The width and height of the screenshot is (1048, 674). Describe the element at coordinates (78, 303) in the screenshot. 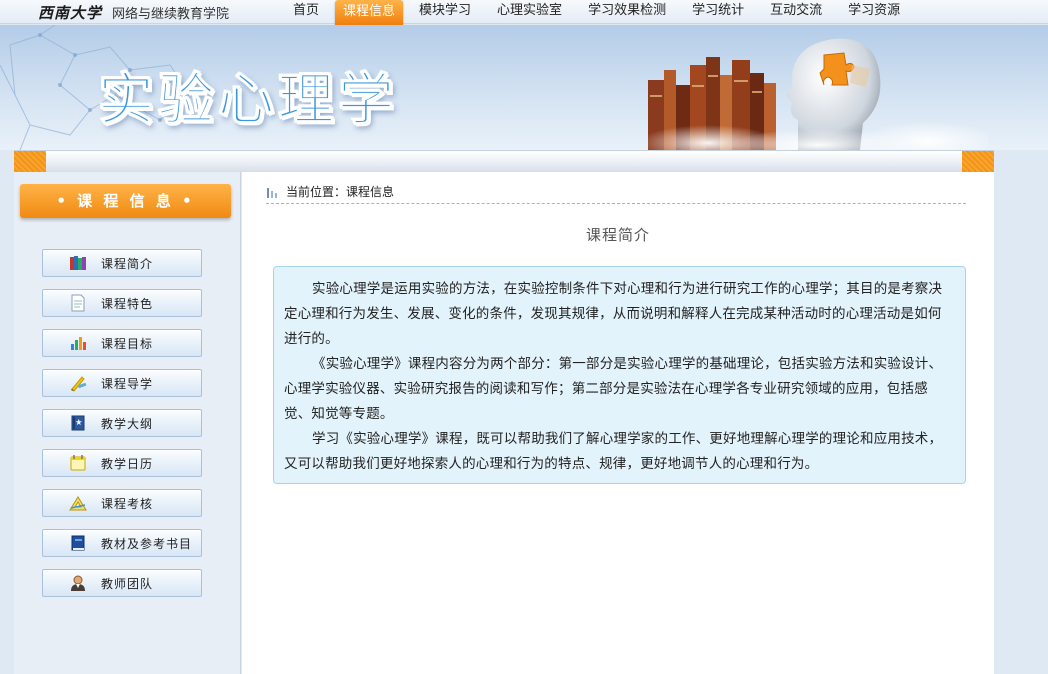

I see `document-icon` at that location.